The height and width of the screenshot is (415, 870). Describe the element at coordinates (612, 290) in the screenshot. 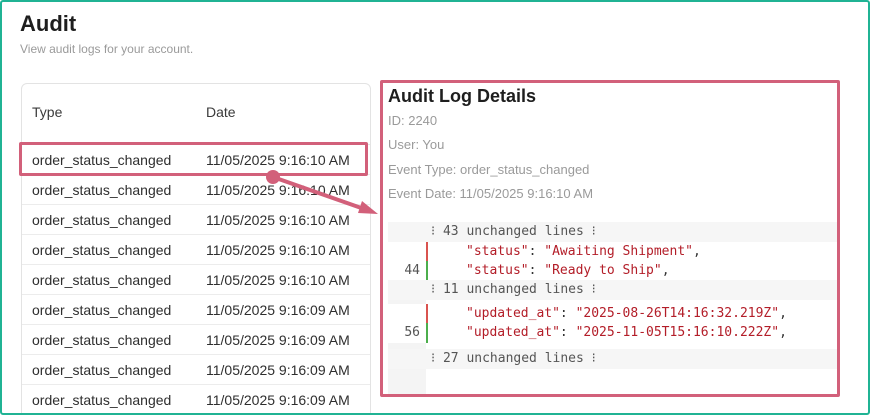

I see `diff-collapsed-lines: ⁝ 11 unchanged lines ⁝` at that location.